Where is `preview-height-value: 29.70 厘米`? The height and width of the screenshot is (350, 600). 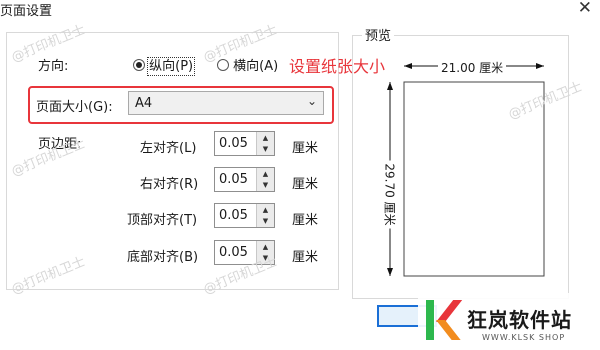
preview-height-value: 29.70 厘米 is located at coordinates (389, 194).